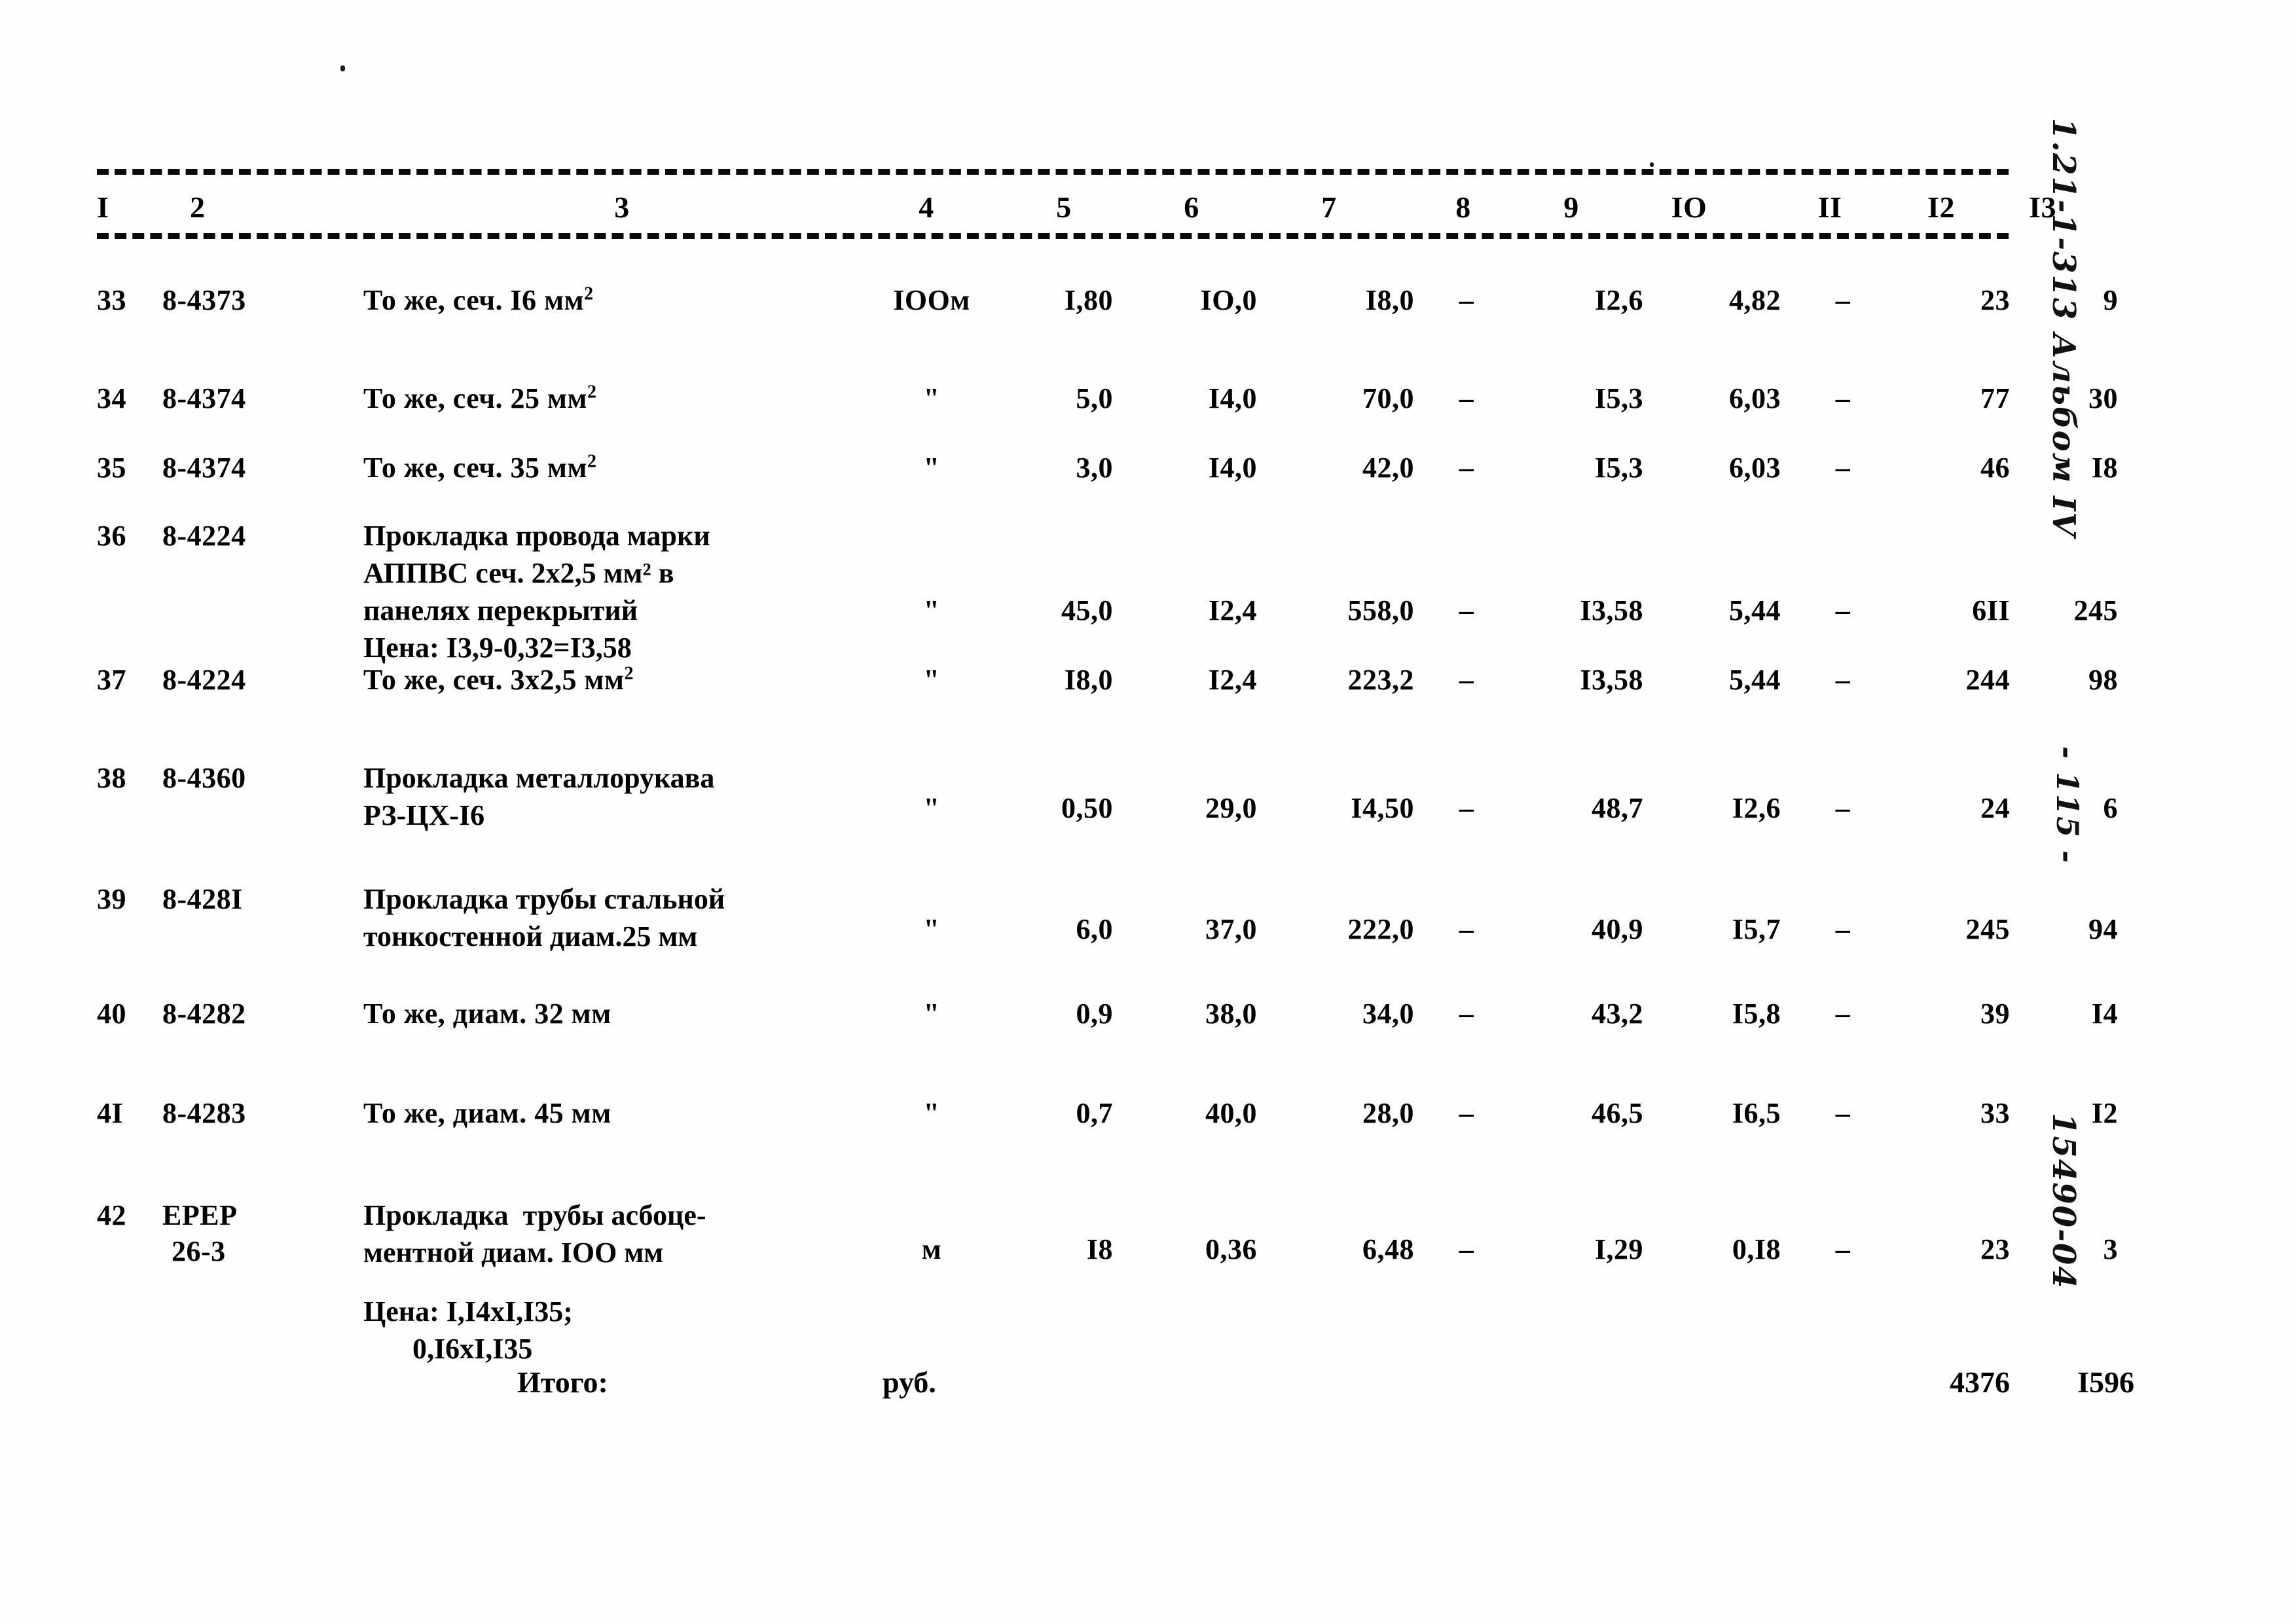  I want to click on row-col9: I5,3, so click(1618, 468).